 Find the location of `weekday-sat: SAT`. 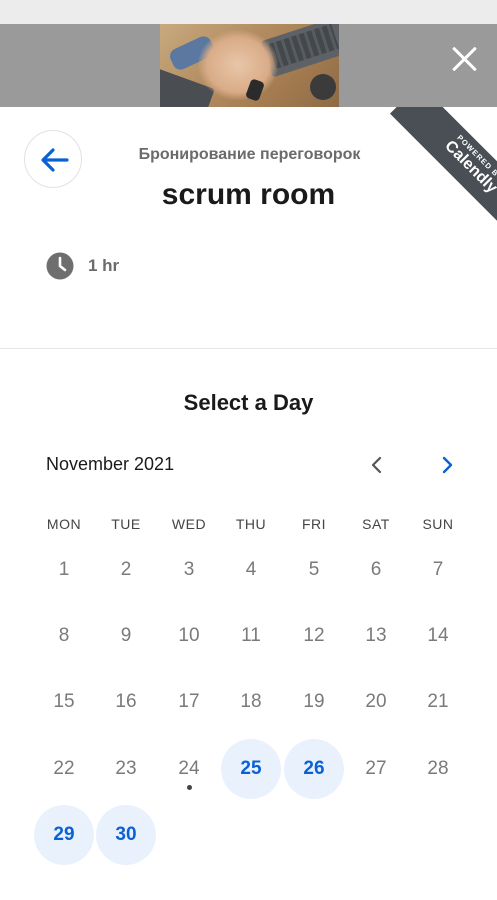

weekday-sat: SAT is located at coordinates (376, 524).